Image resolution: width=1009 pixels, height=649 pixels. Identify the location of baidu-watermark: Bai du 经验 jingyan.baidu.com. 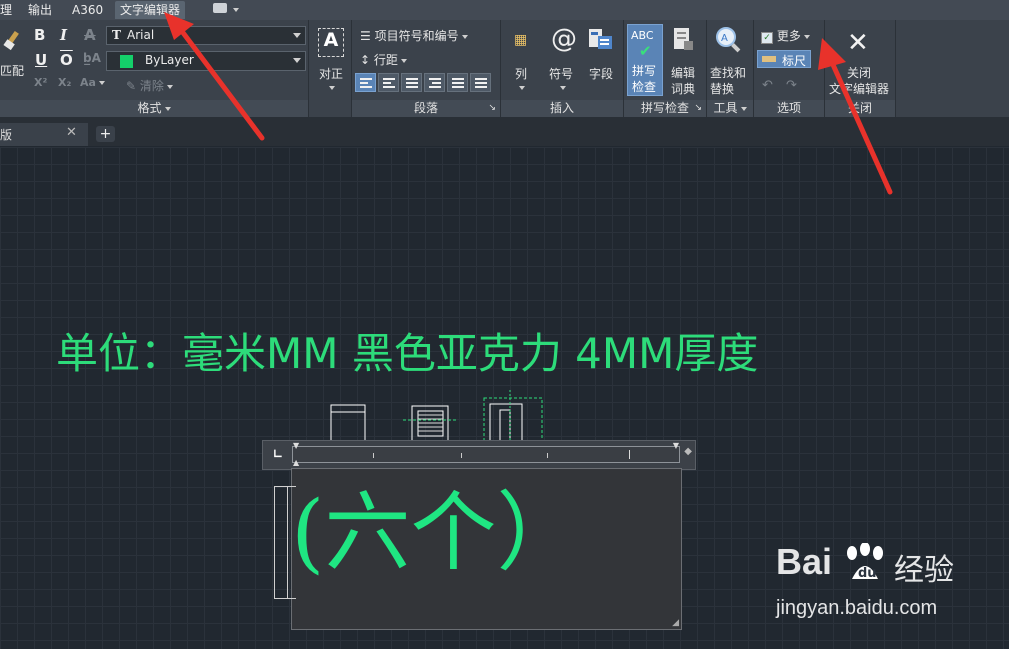
(888, 586).